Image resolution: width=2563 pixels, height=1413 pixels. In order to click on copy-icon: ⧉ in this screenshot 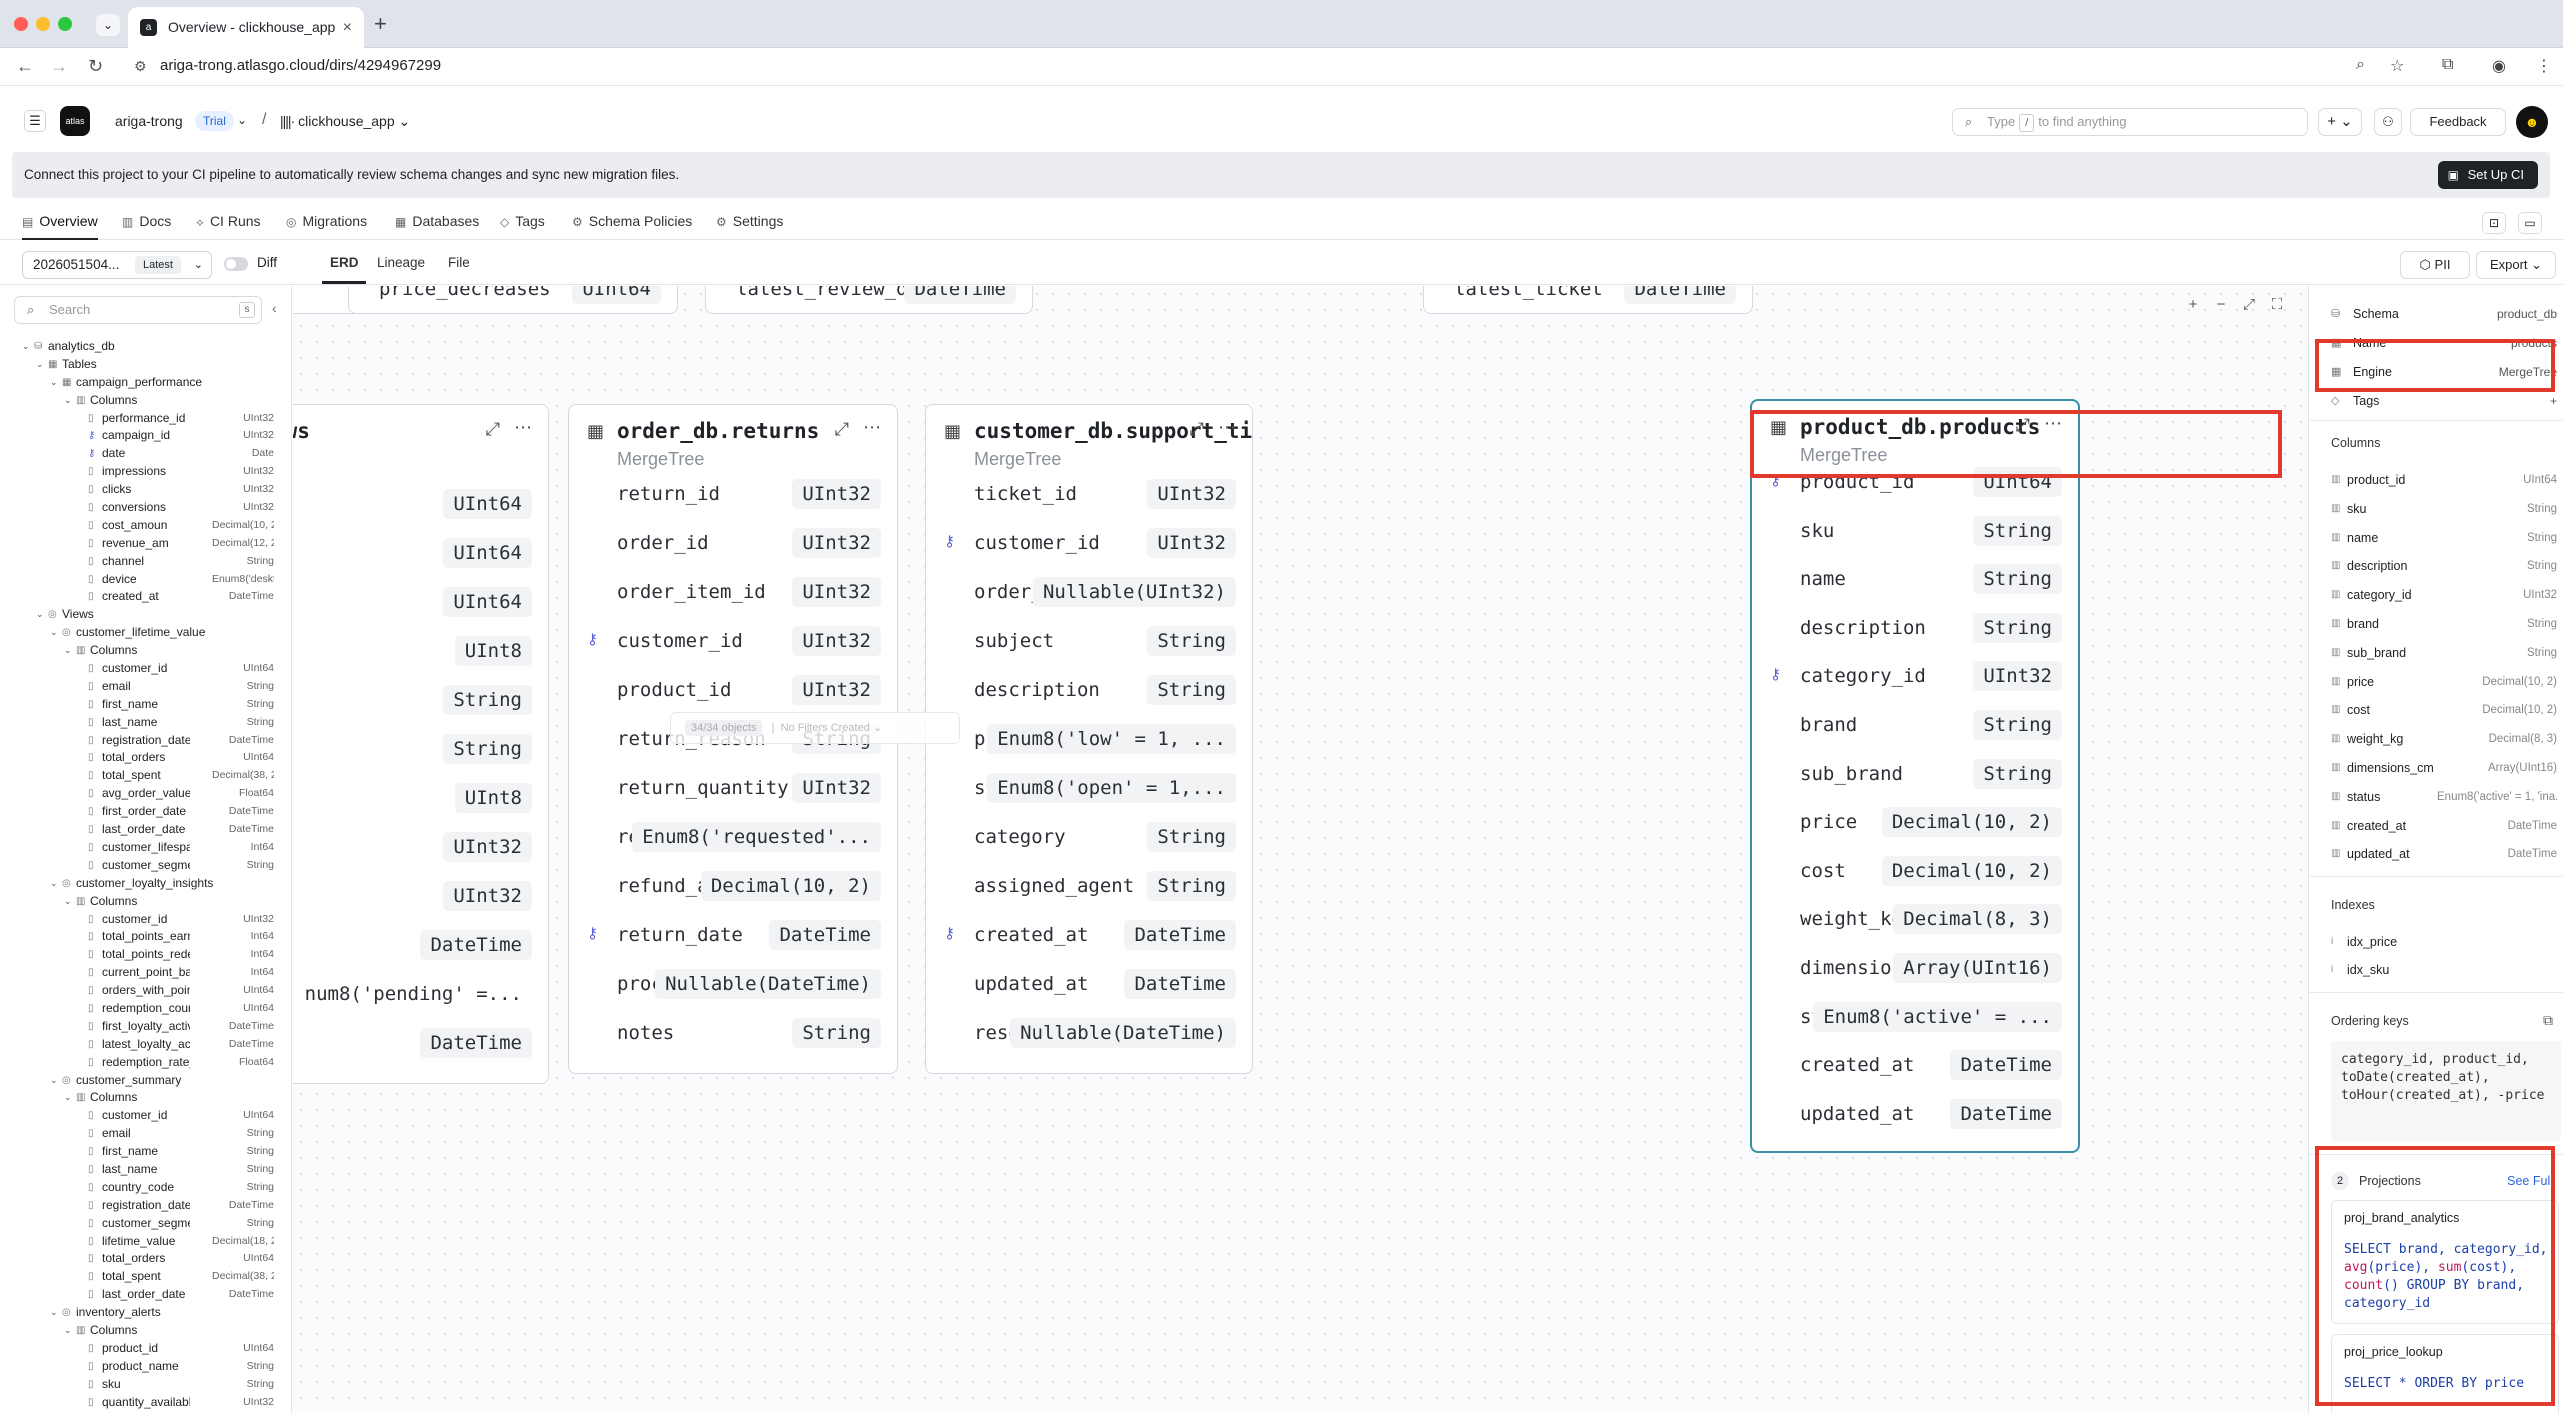, I will do `click(2548, 1020)`.